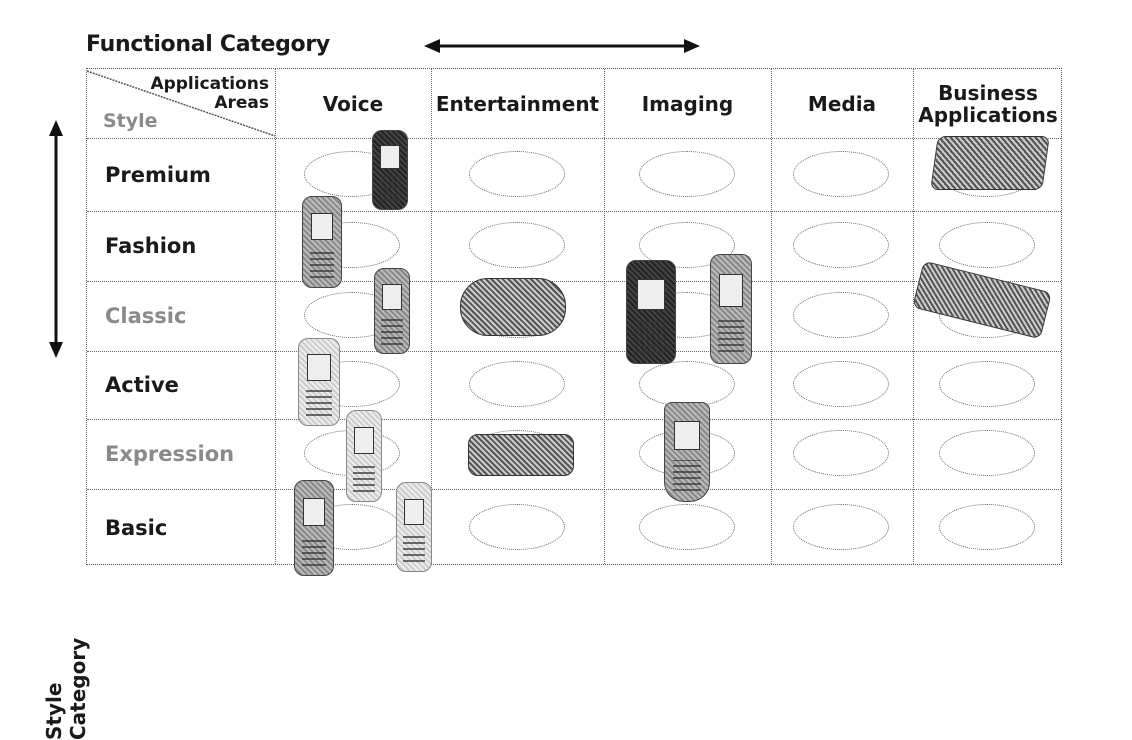 This screenshot has width=1132, height=740. I want to click on device-image-premium-business, so click(990, 163).